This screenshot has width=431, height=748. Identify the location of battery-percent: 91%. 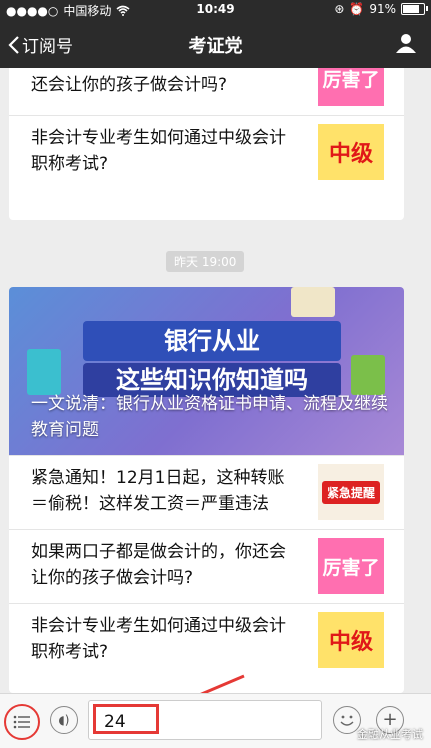
(382, 9).